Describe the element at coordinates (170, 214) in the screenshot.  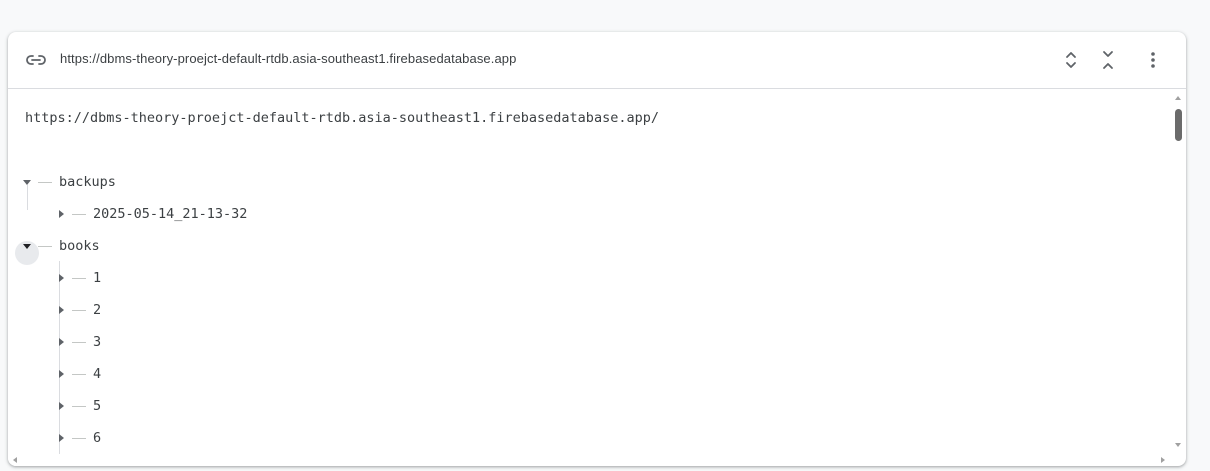
I see `tree-node-key: 2025-05-14_21-13-32` at that location.